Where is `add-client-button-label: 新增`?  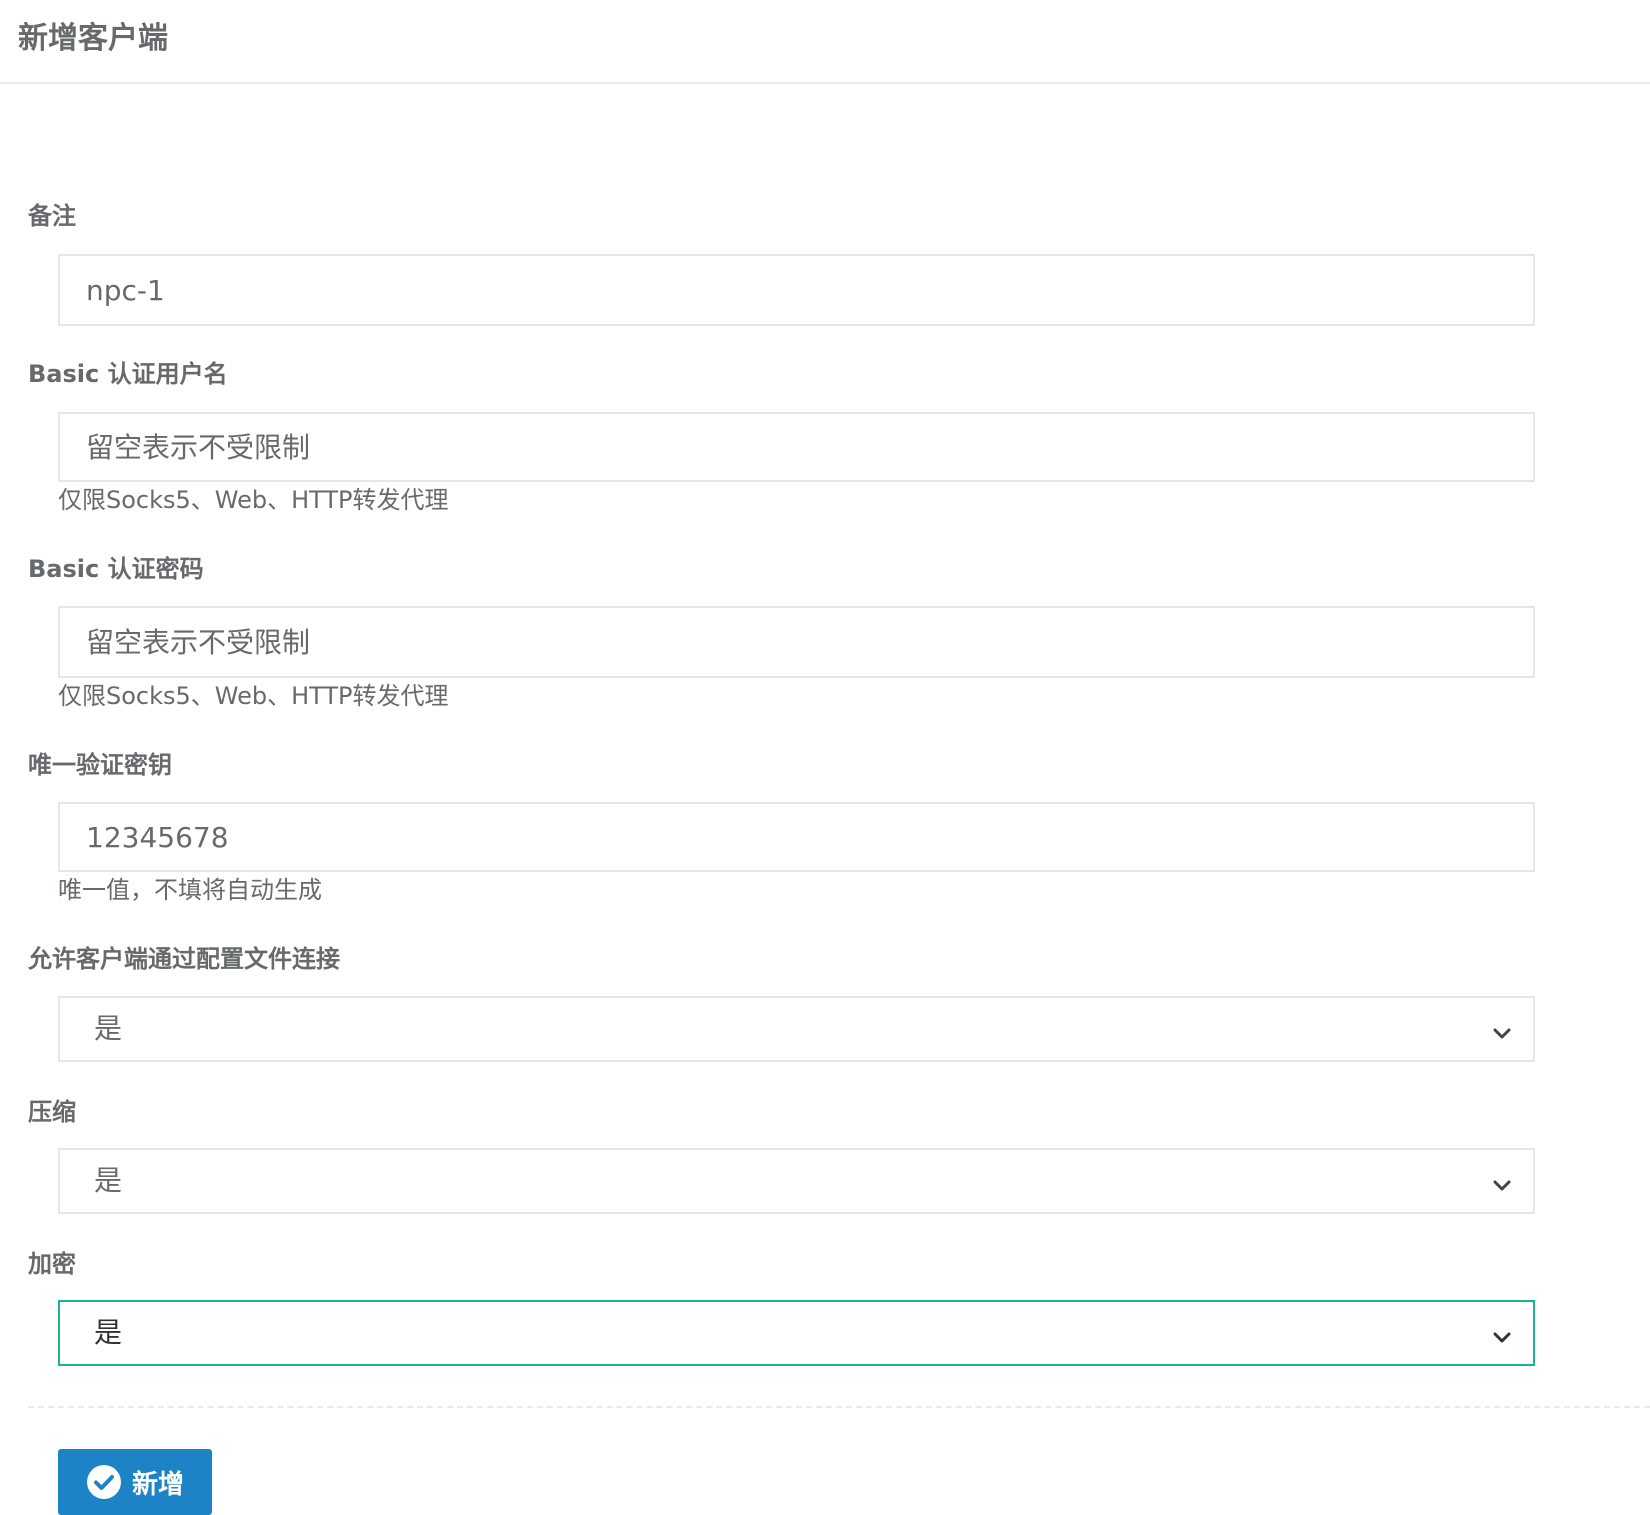 add-client-button-label: 新增 is located at coordinates (157, 1483).